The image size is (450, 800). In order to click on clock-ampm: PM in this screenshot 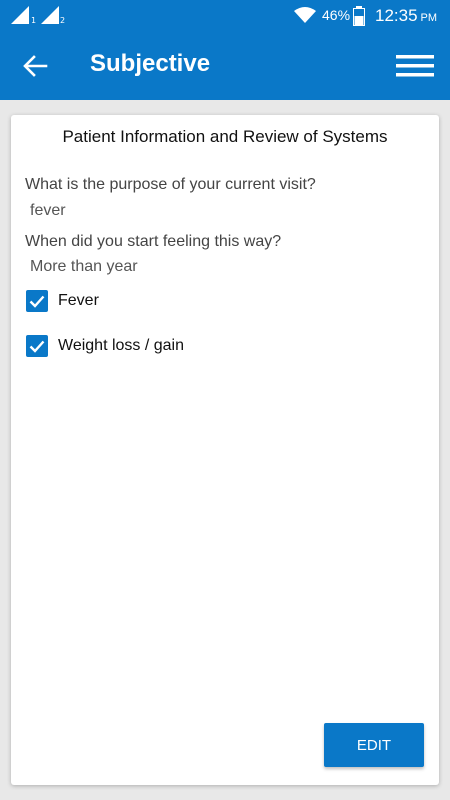, I will do `click(429, 18)`.